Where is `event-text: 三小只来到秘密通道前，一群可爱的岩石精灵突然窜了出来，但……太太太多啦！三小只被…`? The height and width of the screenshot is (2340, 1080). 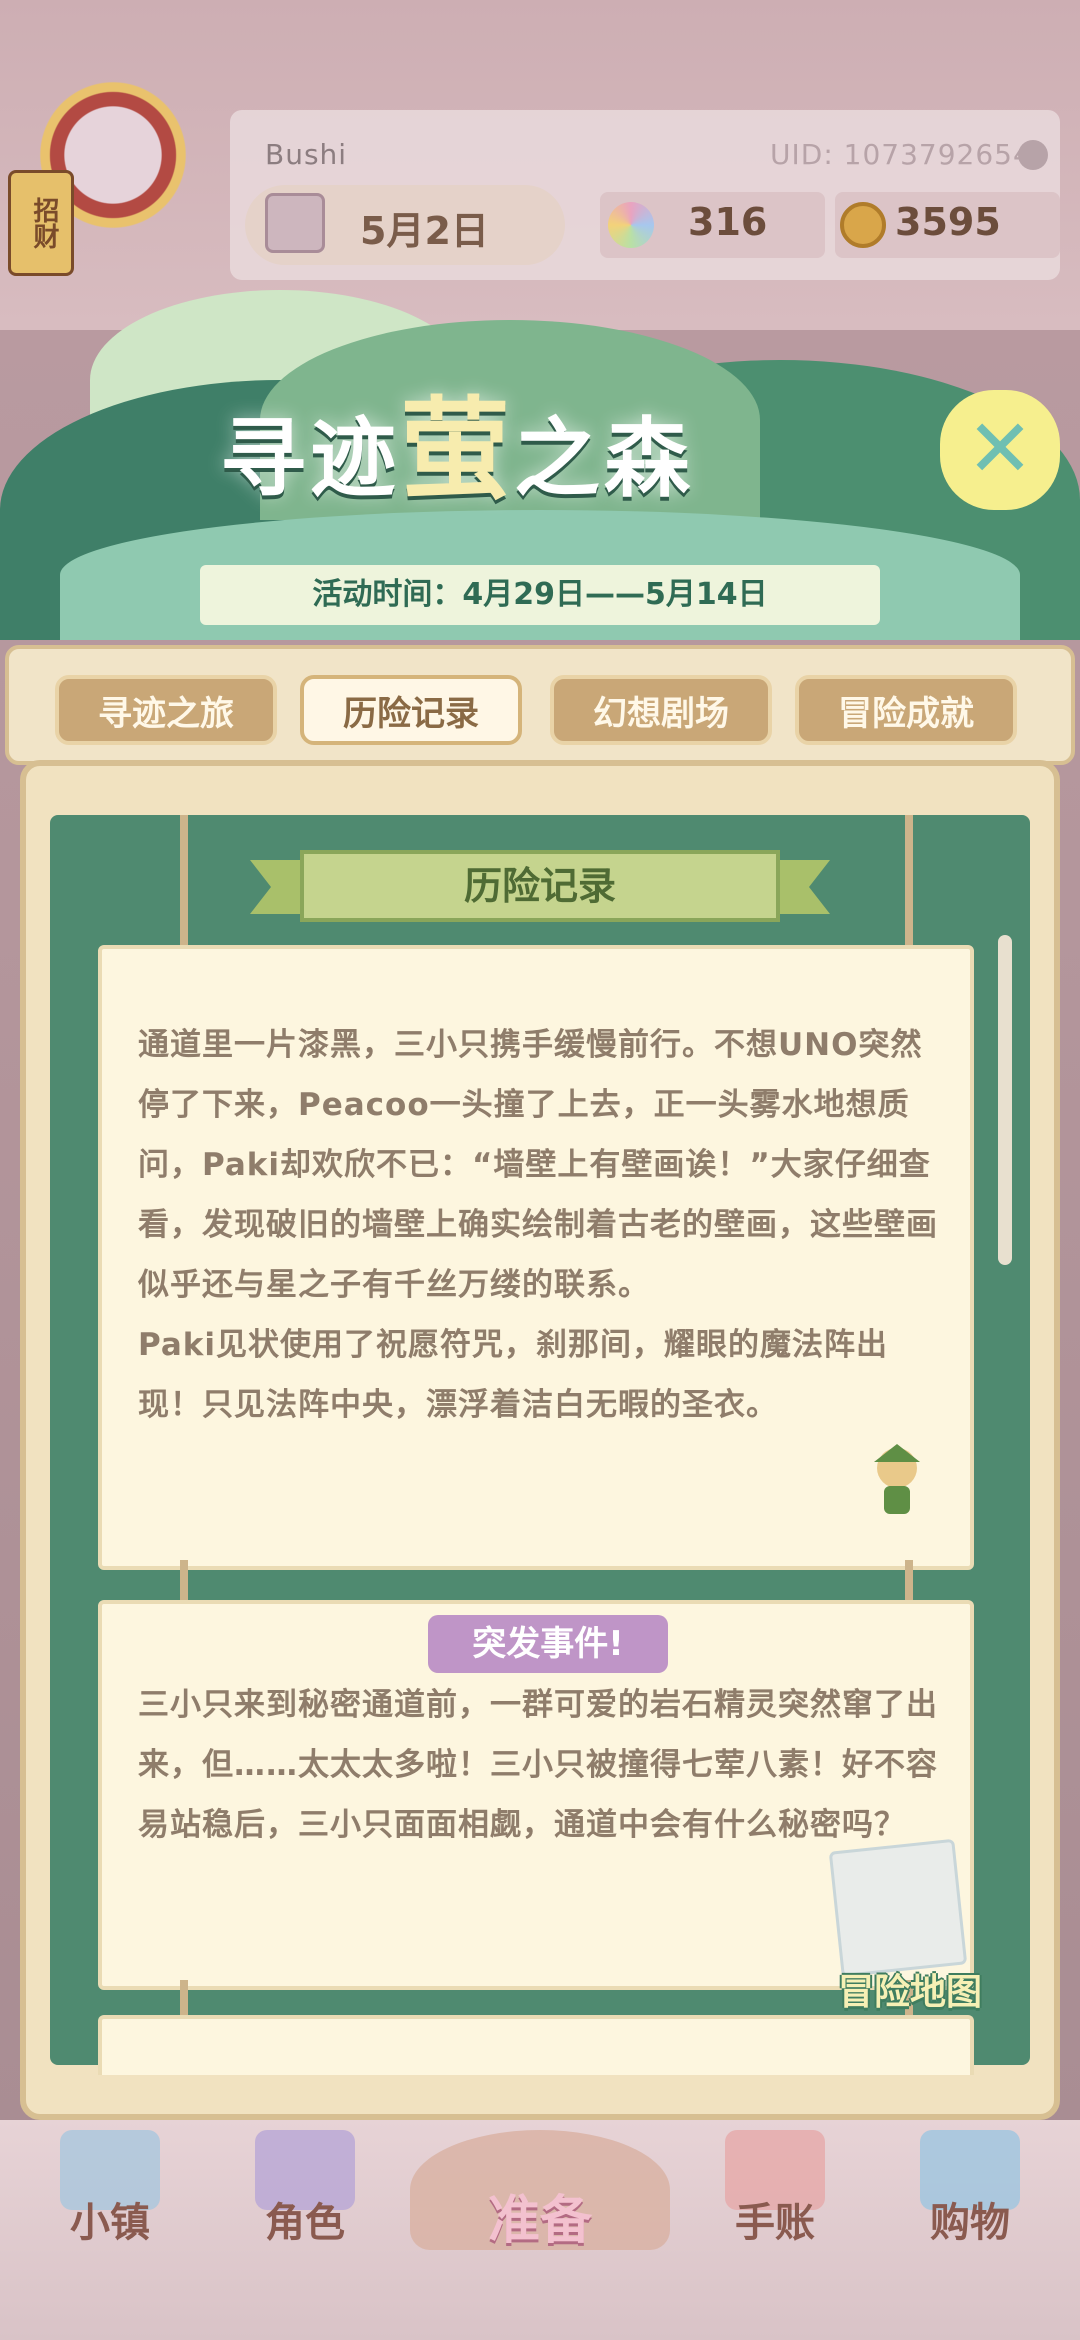 event-text: 三小只来到秘密通道前，一群可爱的岩石精灵突然窜了出来，但……太太太多啦！三小只被… is located at coordinates (538, 1765).